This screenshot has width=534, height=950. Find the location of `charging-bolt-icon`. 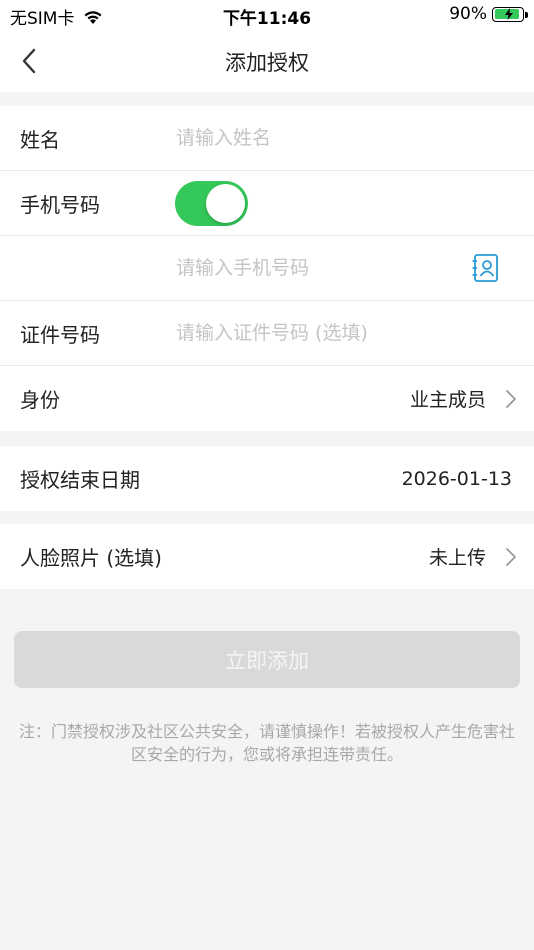

charging-bolt-icon is located at coordinates (508, 14).